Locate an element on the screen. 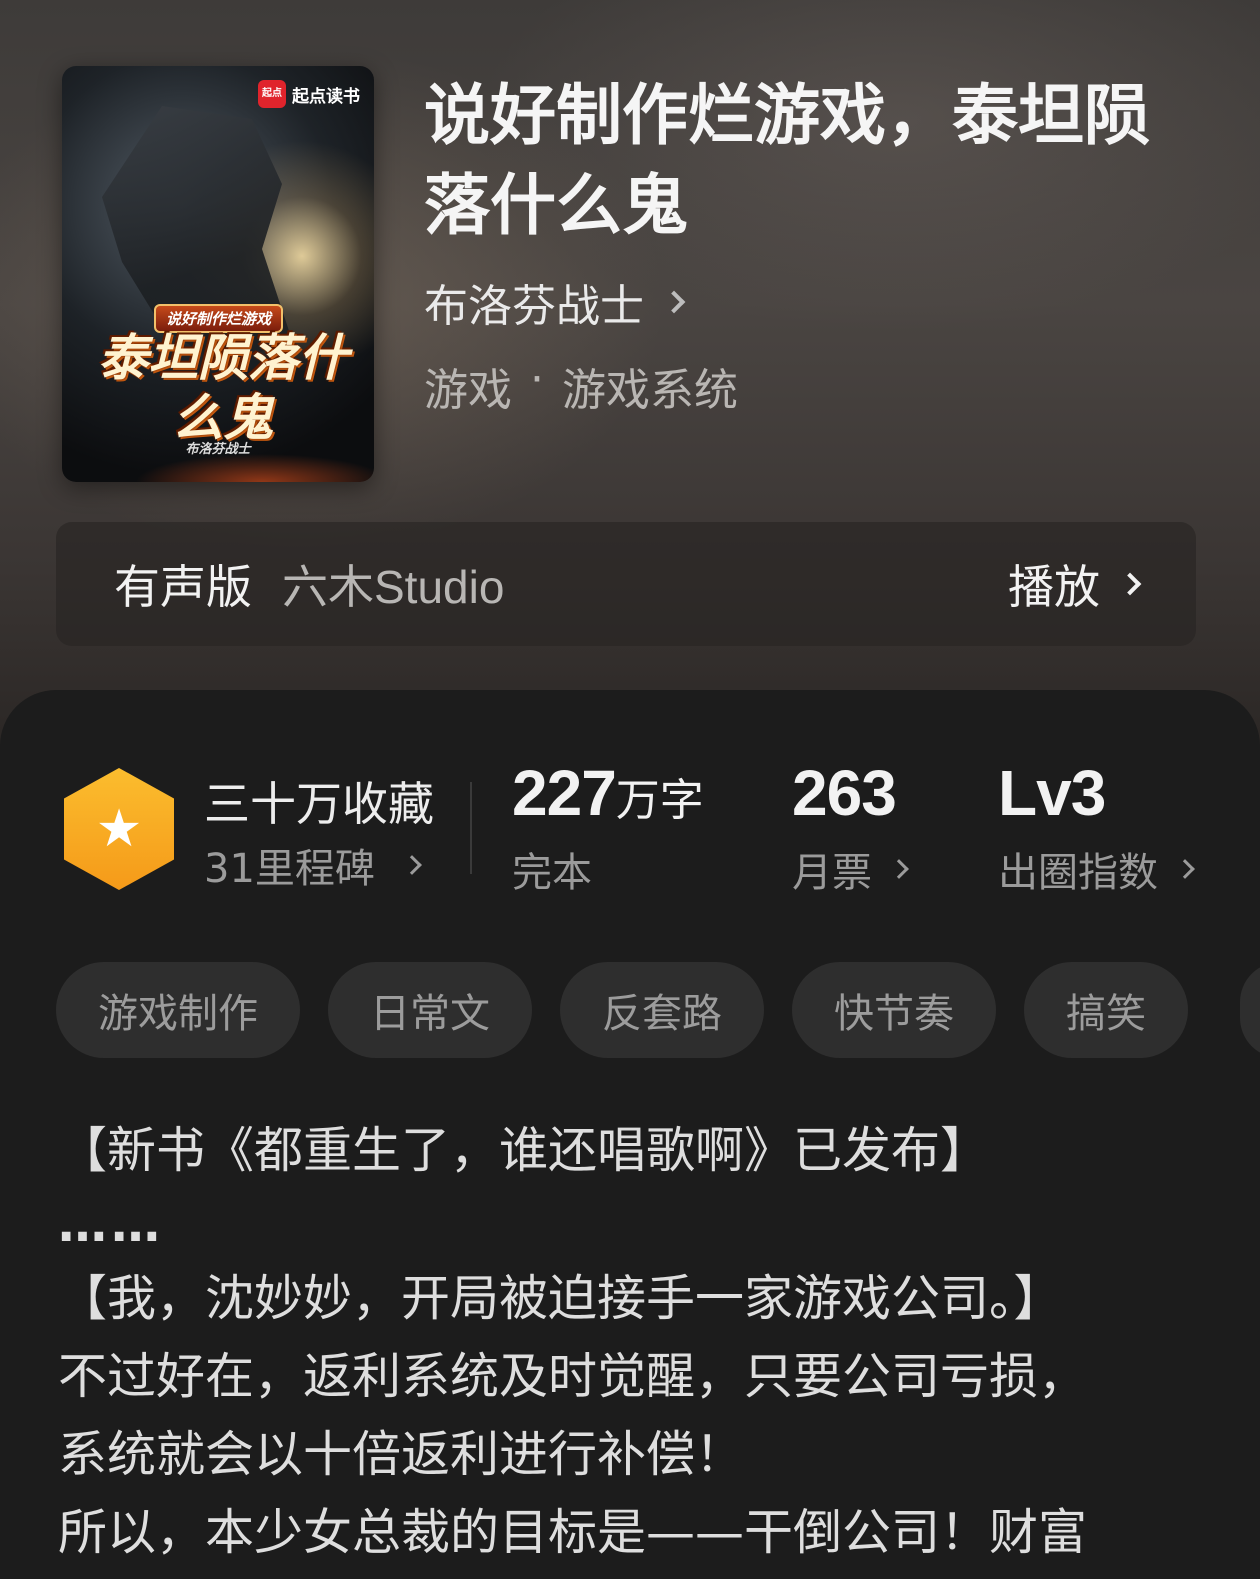  play-button: 播放 is located at coordinates (1075, 584).